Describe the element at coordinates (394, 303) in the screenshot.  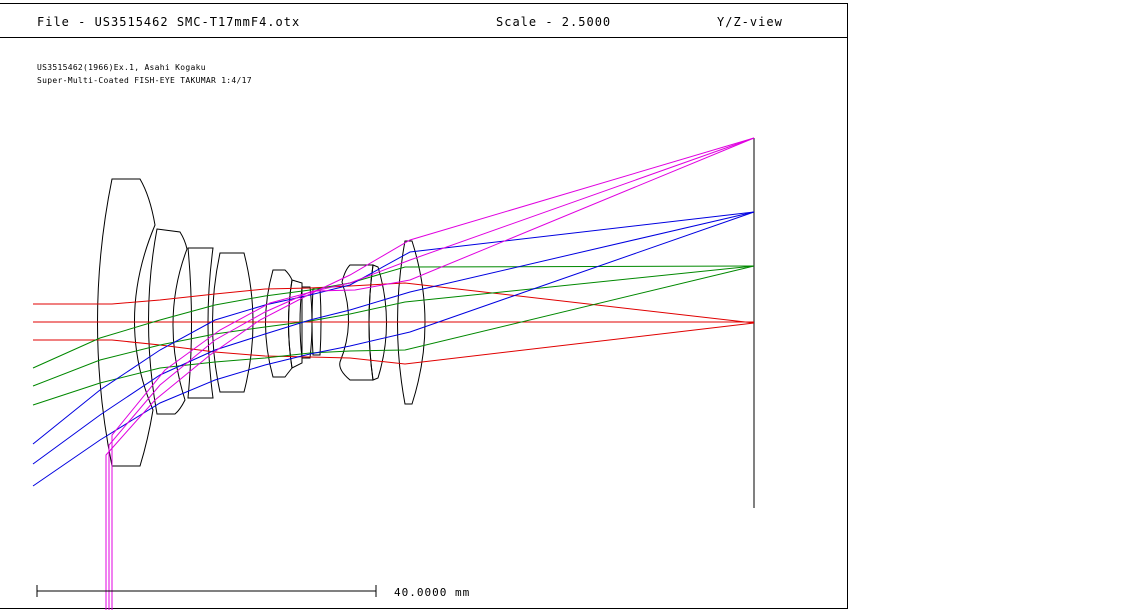
I see `axial-ray-upper` at that location.